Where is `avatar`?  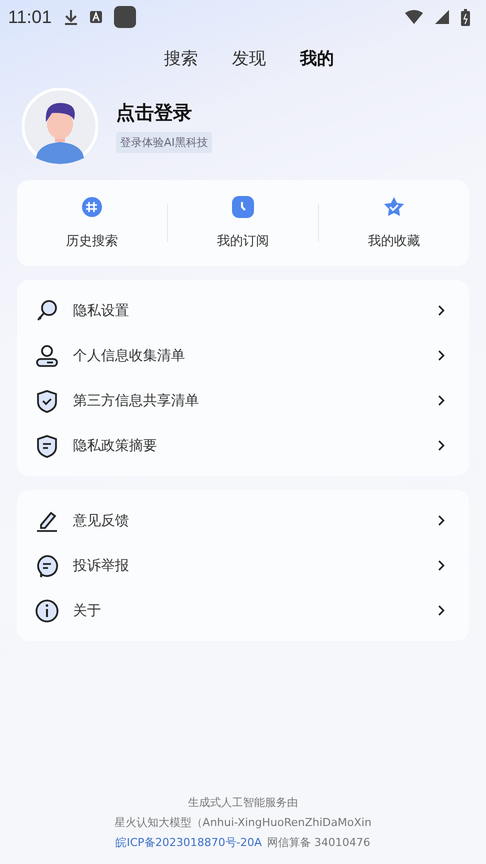 avatar is located at coordinates (60, 126).